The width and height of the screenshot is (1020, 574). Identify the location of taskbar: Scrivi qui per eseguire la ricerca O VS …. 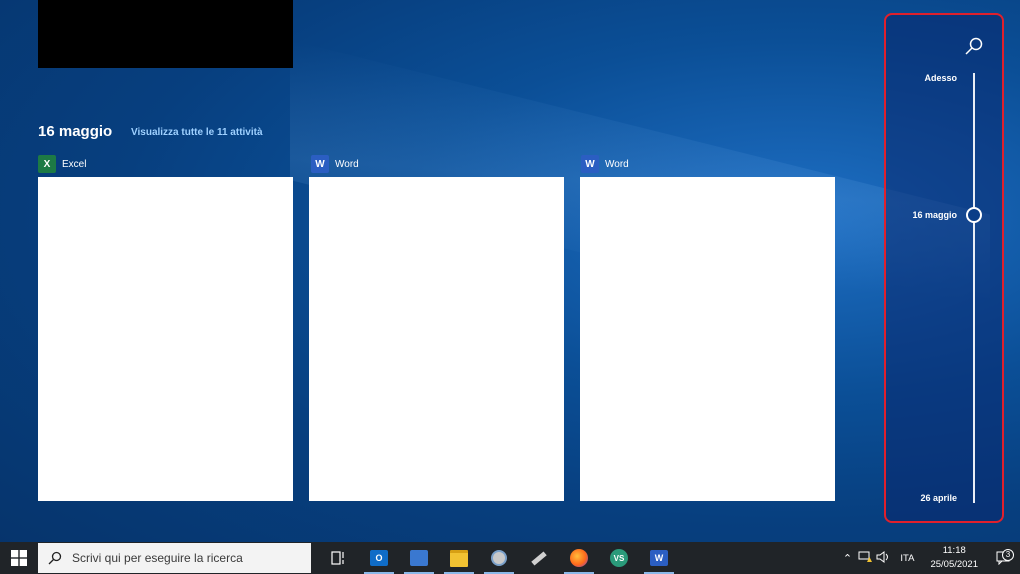
(510, 558).